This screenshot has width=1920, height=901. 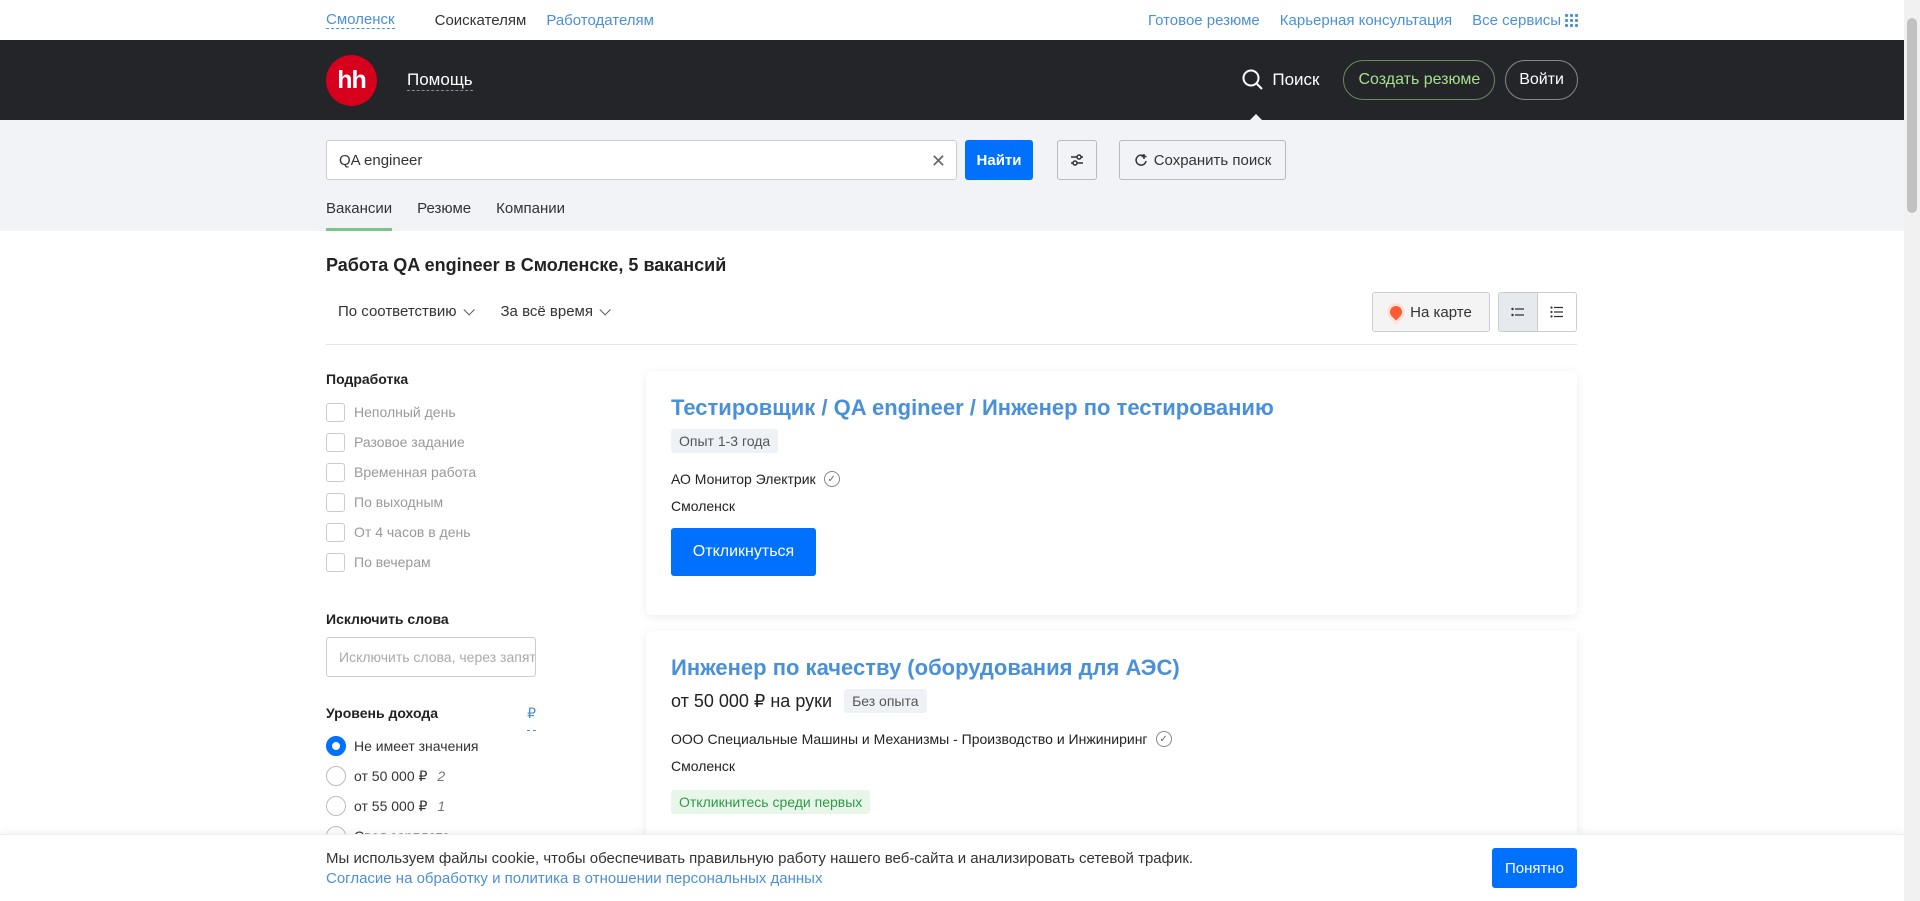 What do you see at coordinates (1366, 20) in the screenshot?
I see `career-consult-link: Карьерная консультация` at bounding box center [1366, 20].